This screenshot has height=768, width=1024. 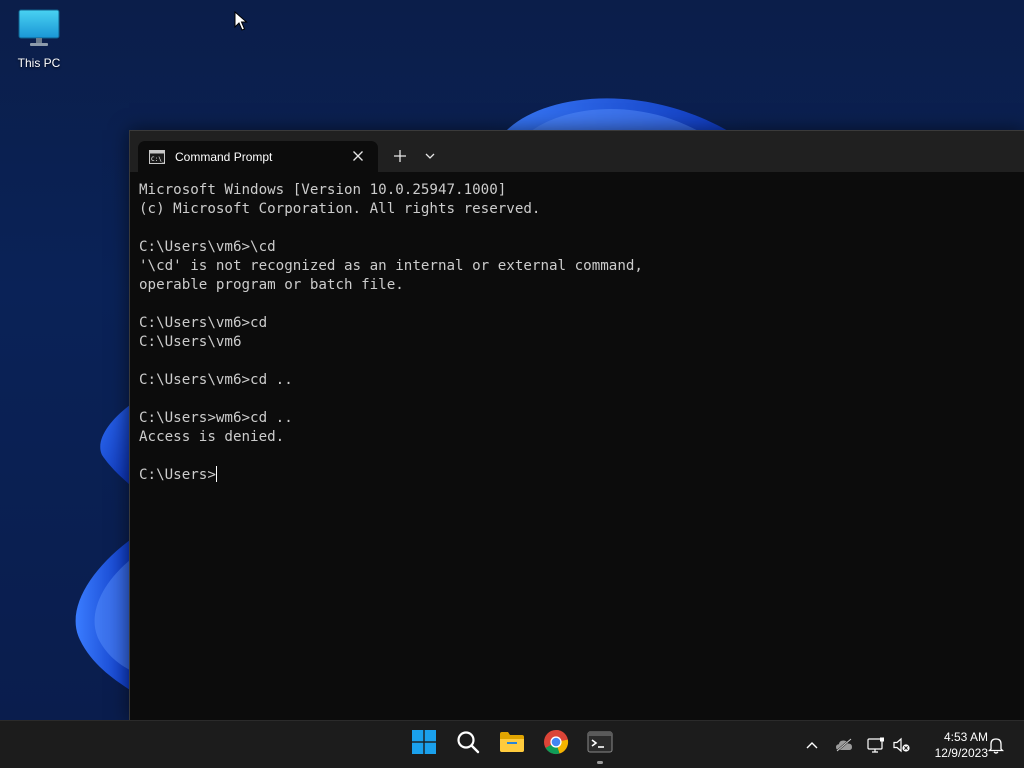 I want to click on console-line: C:\Users\vm6>\cd, so click(x=207, y=247).